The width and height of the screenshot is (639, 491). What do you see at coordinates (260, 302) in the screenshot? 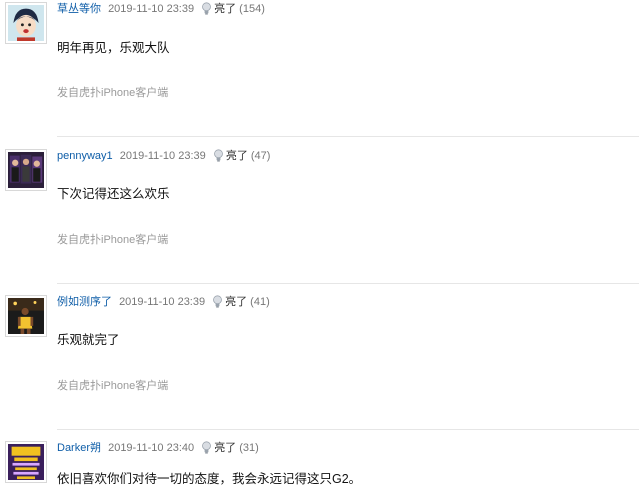
I see `light-count: (41)` at bounding box center [260, 302].